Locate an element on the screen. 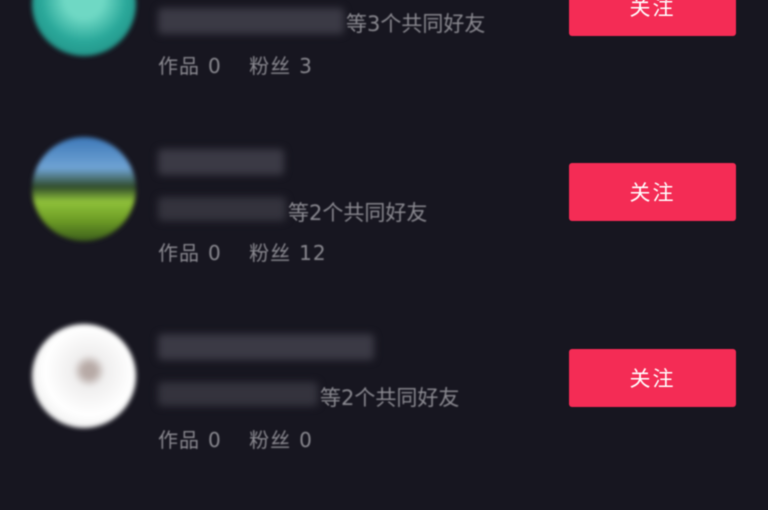 The width and height of the screenshot is (768, 510). fans-count: 0 is located at coordinates (306, 440).